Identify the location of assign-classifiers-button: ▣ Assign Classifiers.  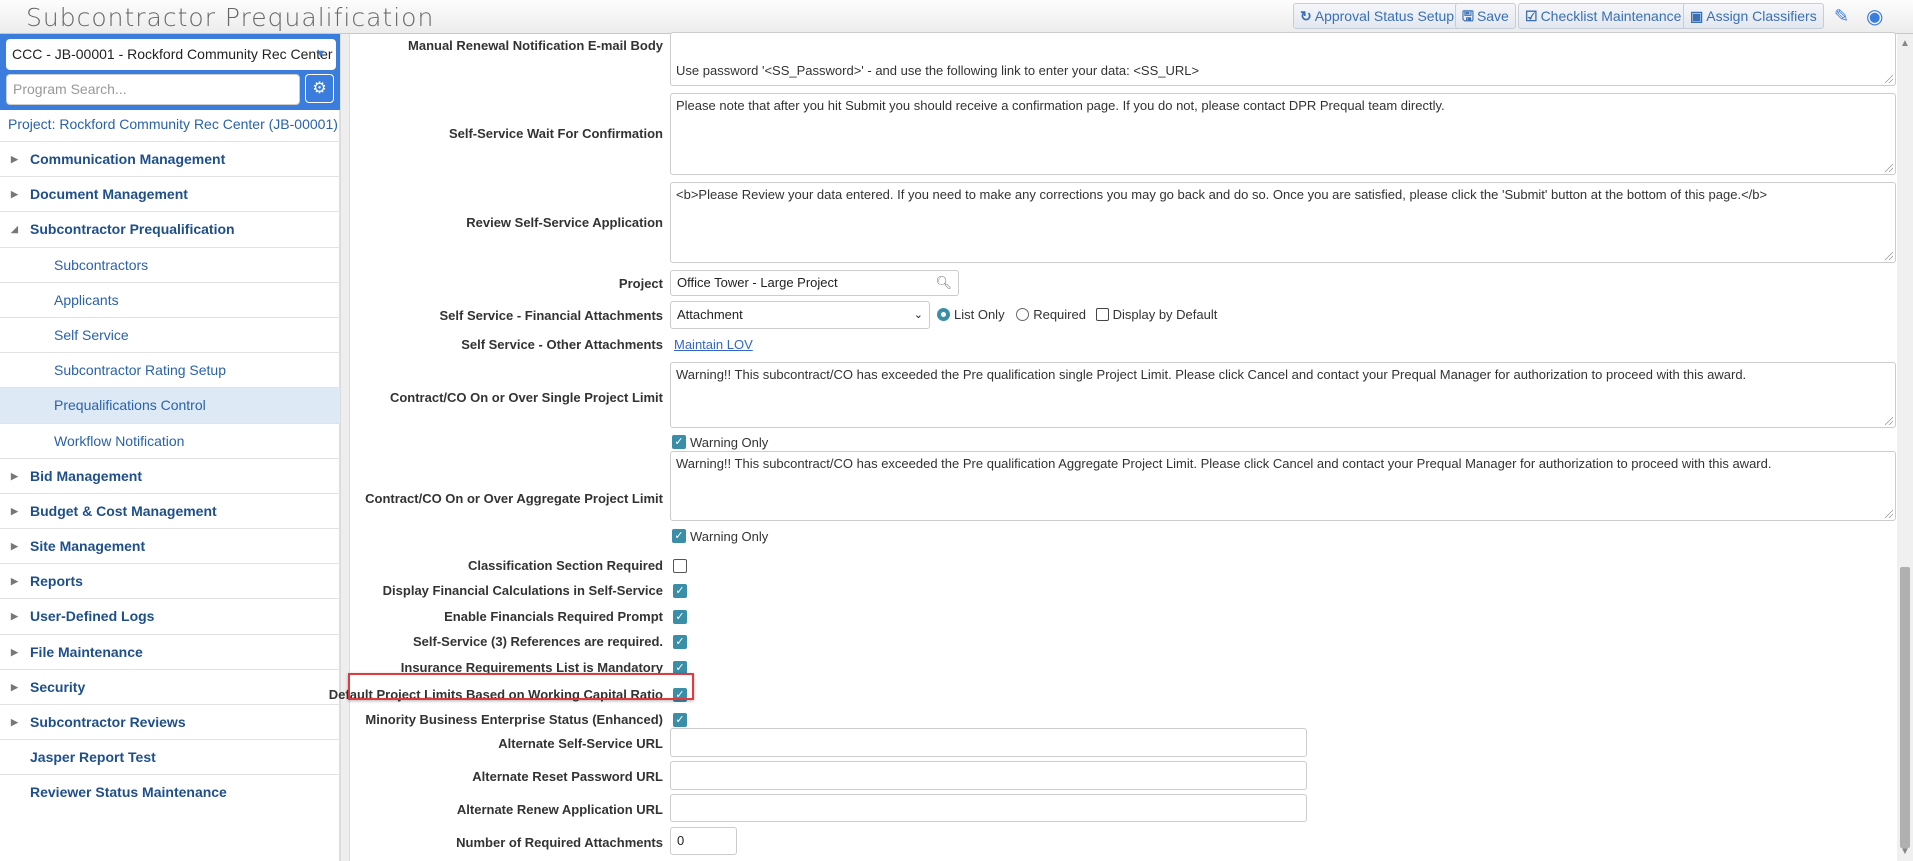
(1753, 16).